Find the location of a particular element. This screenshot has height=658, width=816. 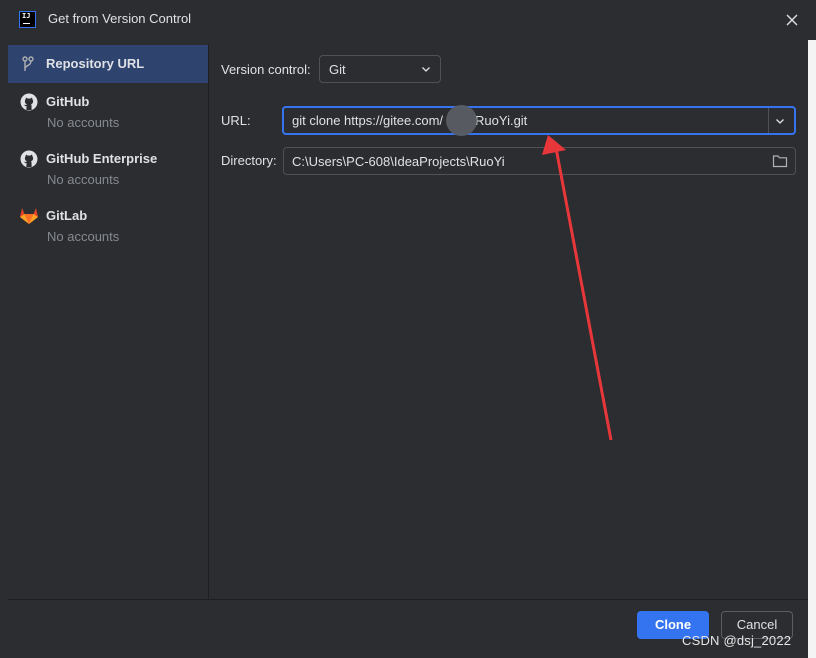

browse-folder-button is located at coordinates (780, 163).